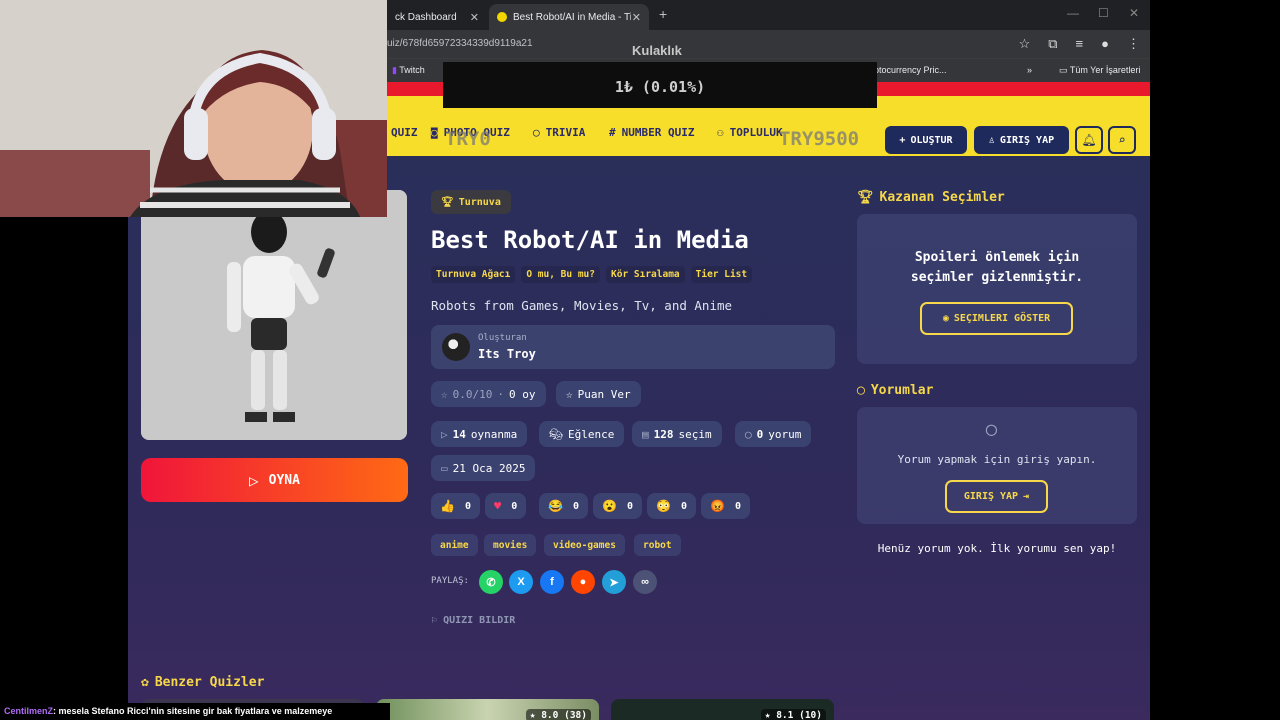 This screenshot has width=1280, height=720. Describe the element at coordinates (1099, 70) in the screenshot. I see `bookmark-all: ▭ Tüm Yer İşaretleri` at that location.